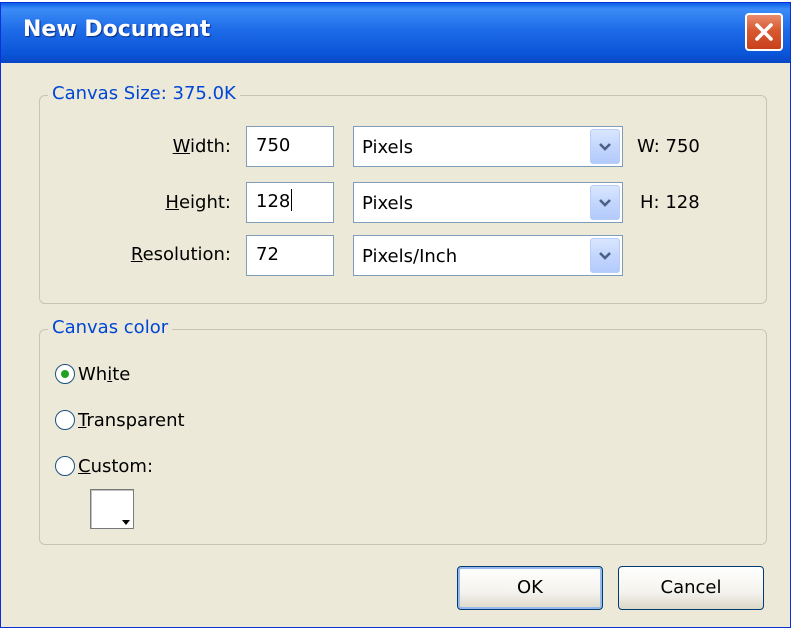 The height and width of the screenshot is (628, 791). Describe the element at coordinates (112, 509) in the screenshot. I see `custom-color-swatch` at that location.